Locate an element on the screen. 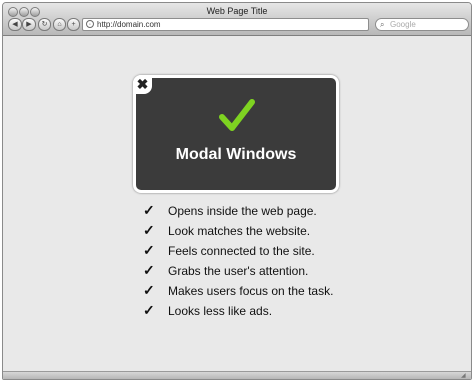  add-bookmark-button: + is located at coordinates (73, 24).